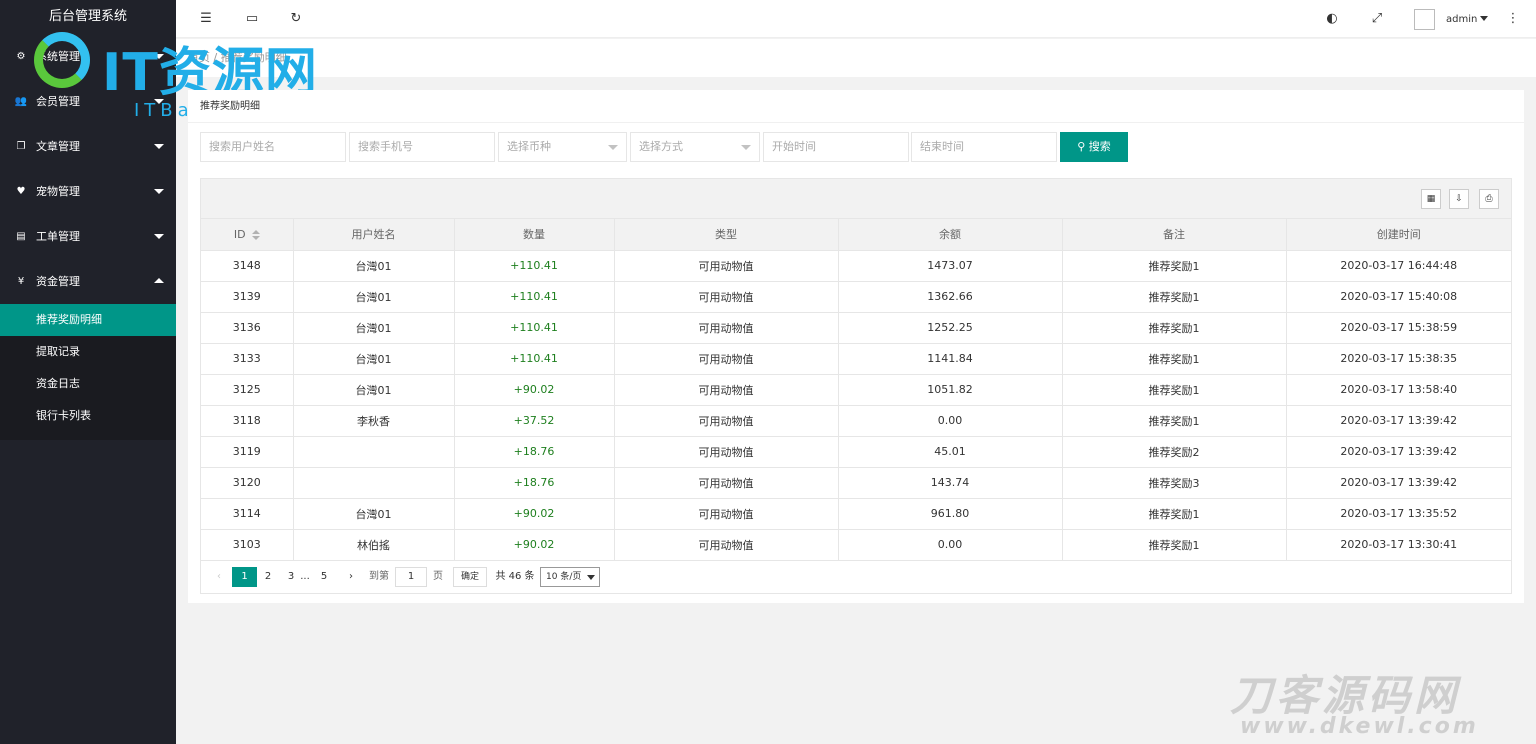 Image resolution: width=1536 pixels, height=744 pixels. Describe the element at coordinates (1359, 726) in the screenshot. I see `watermark-bottom-url: www.dkewl.com` at that location.